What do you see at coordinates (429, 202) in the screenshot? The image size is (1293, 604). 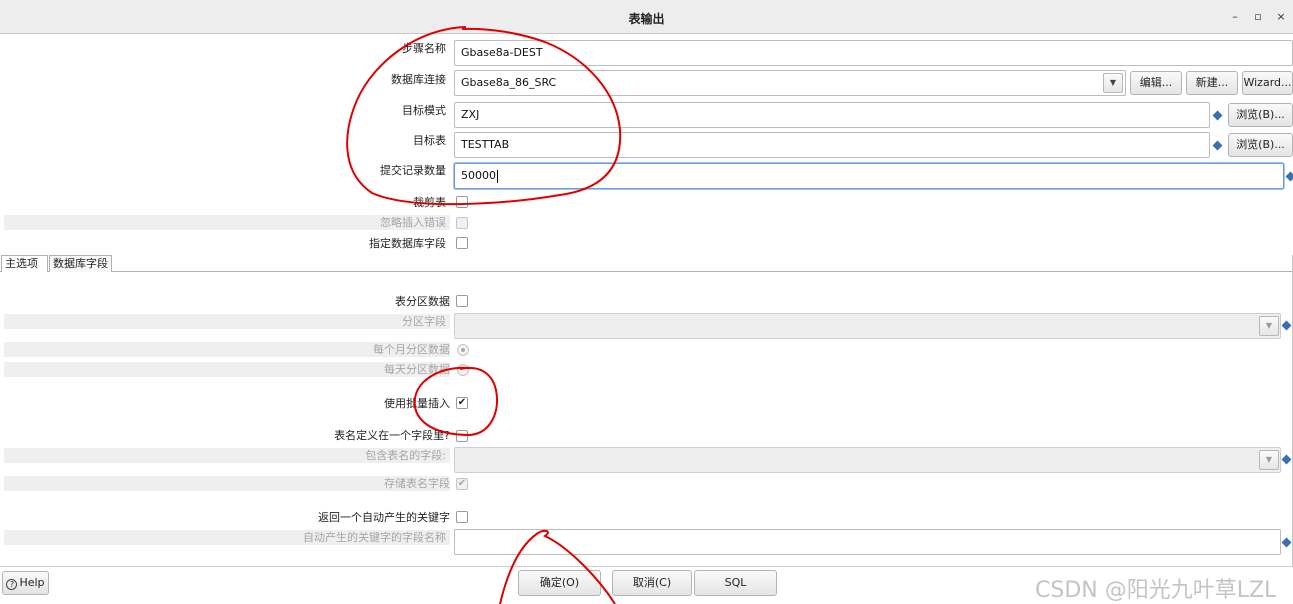 I see `truncate-table-label: 裁剪表` at bounding box center [429, 202].